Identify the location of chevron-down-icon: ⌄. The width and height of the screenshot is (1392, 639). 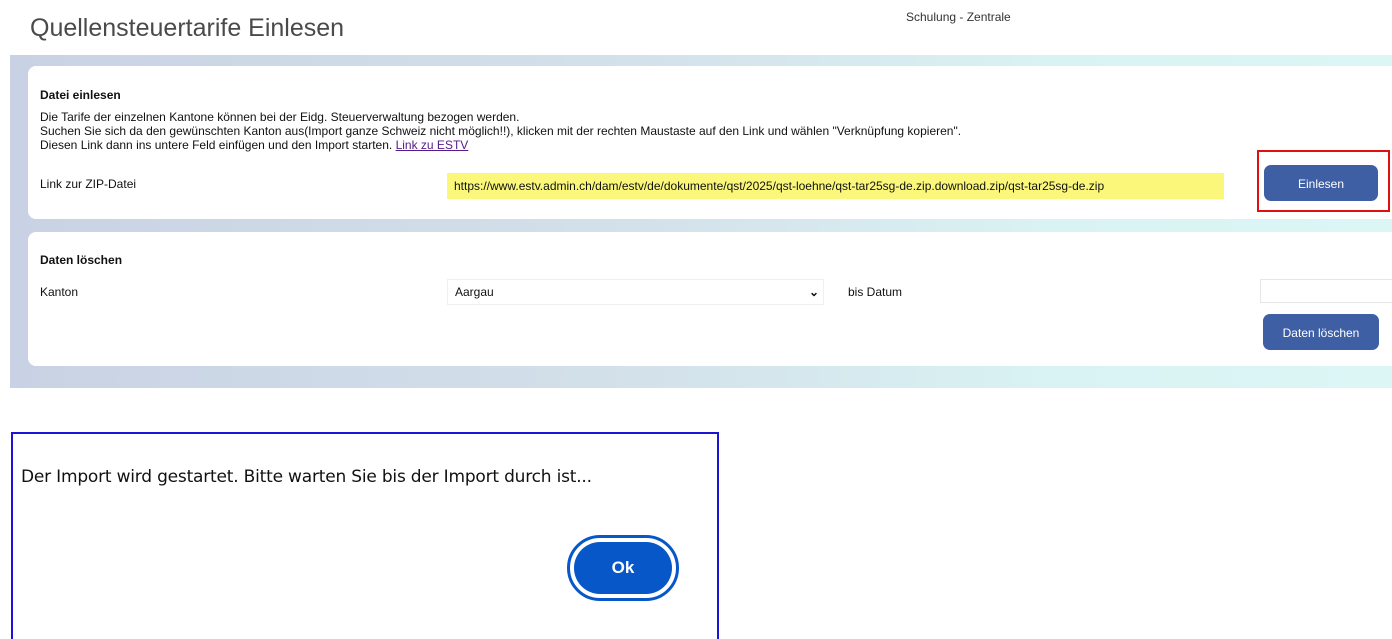
(813, 292).